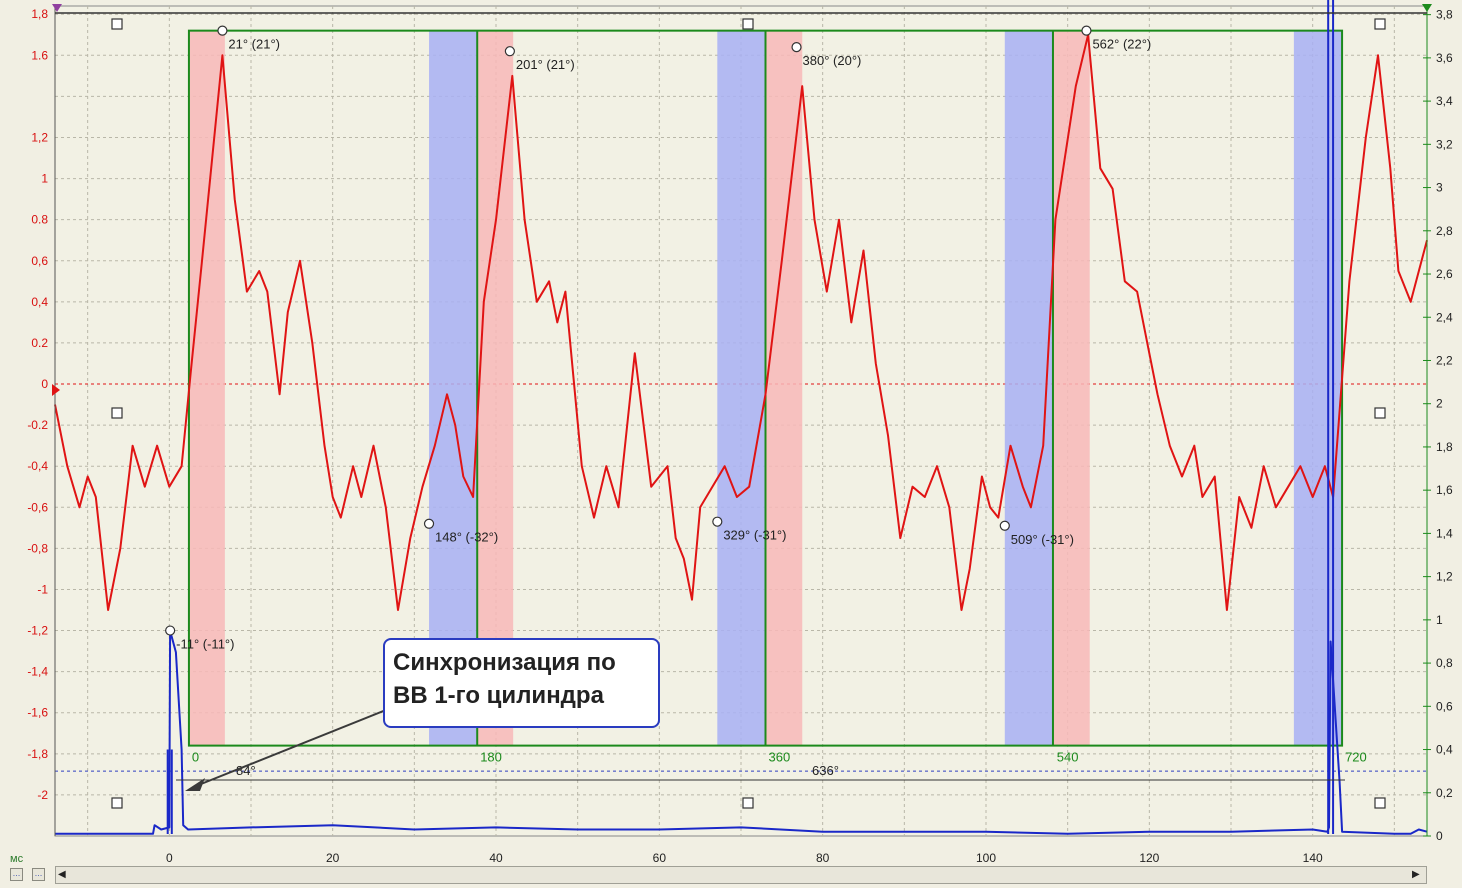  Describe the element at coordinates (1444, 490) in the screenshot. I see `right-tick-label: 1,6` at that location.